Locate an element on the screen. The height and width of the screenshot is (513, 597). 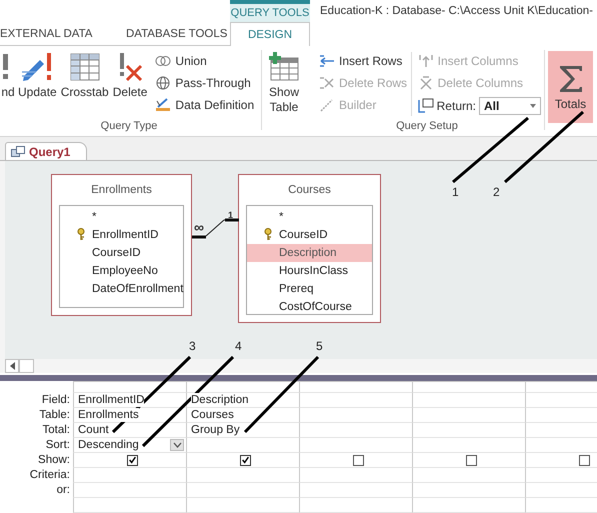
callout-number: 2 is located at coordinates (496, 192).